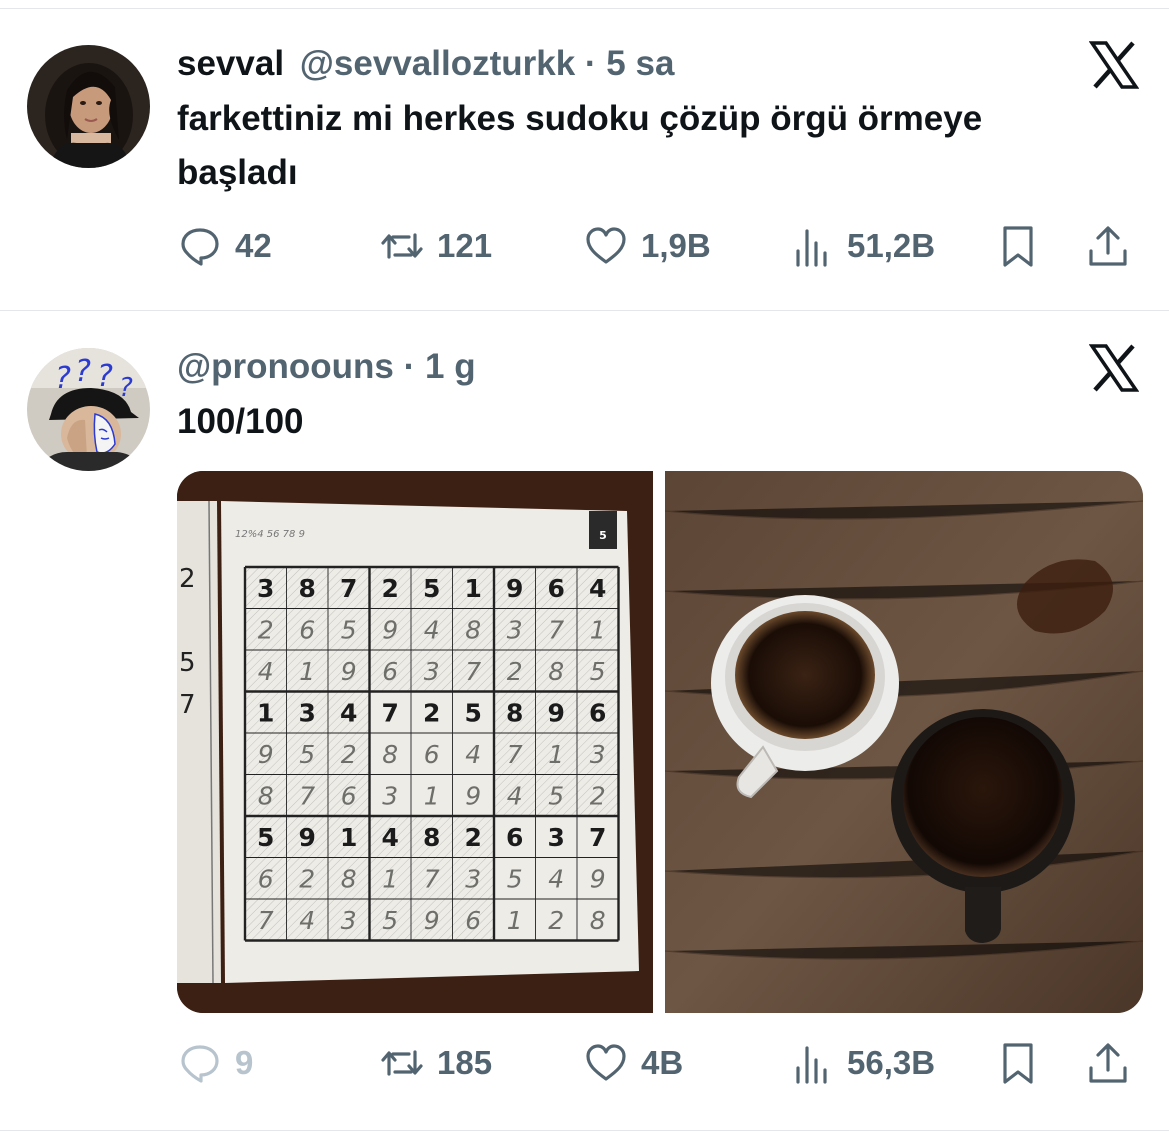 This screenshot has width=1169, height=1145. Describe the element at coordinates (437, 63) in the screenshot. I see `user-handle: @sevvallozturkk` at that location.